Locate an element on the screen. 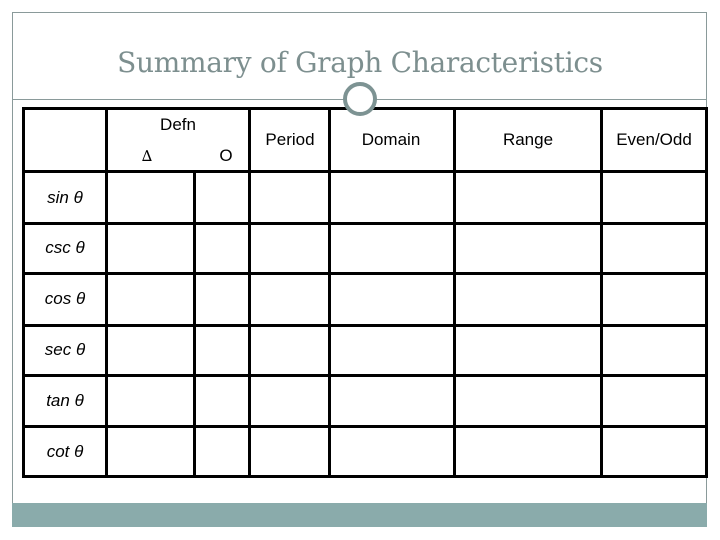  row-label-cos: cos θ is located at coordinates (65, 298).